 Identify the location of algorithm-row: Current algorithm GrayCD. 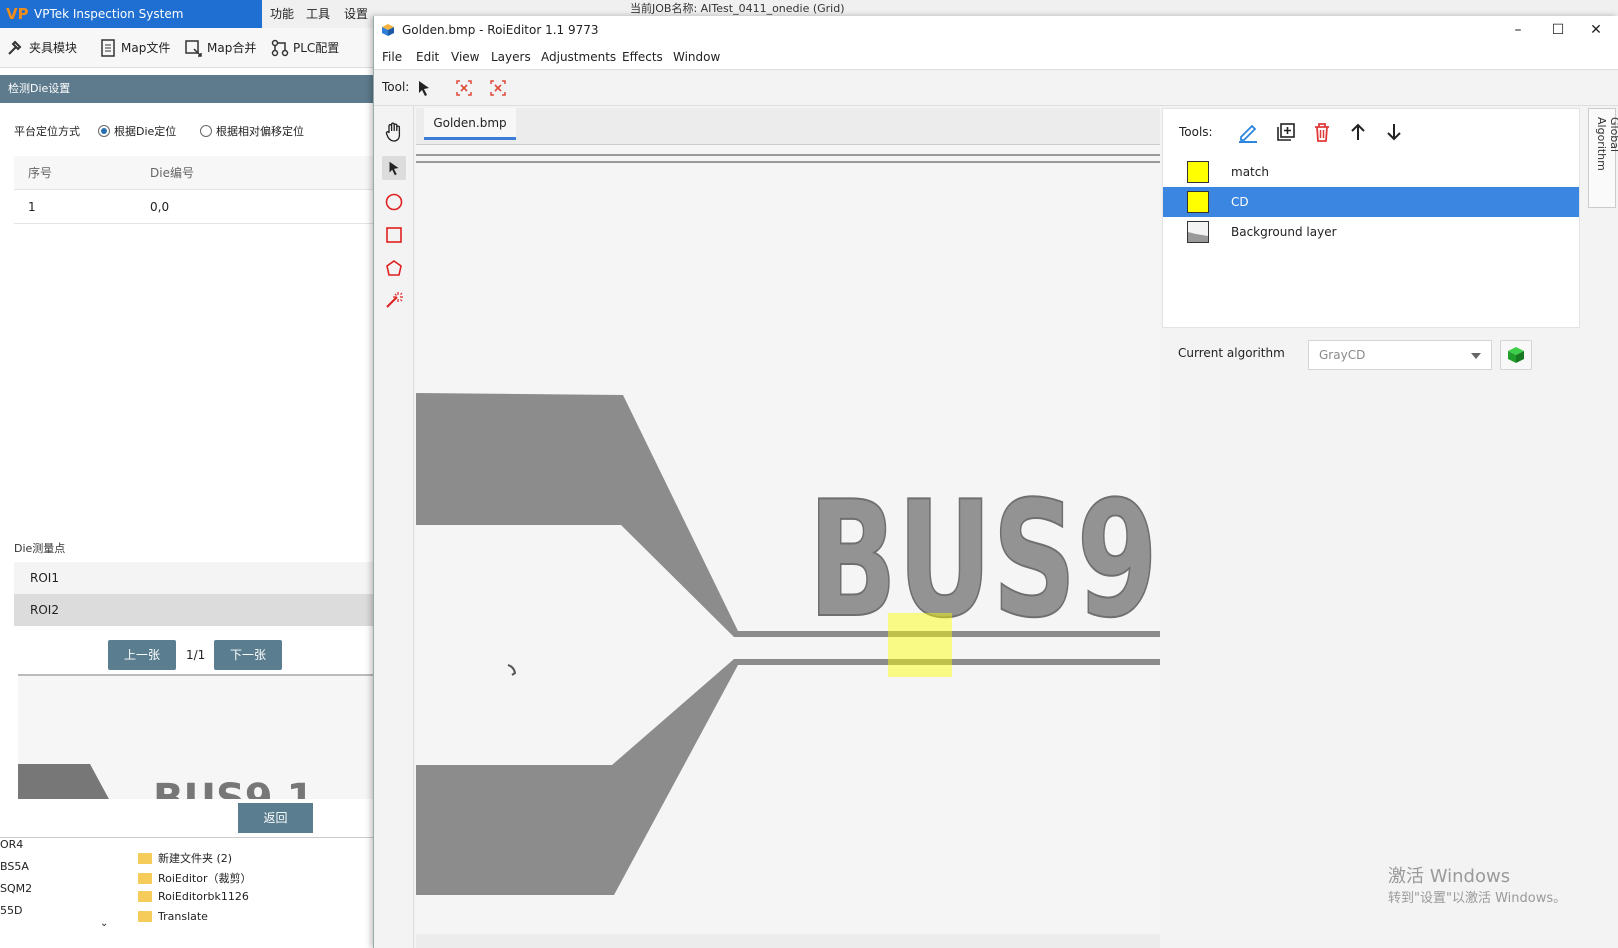
(1371, 354).